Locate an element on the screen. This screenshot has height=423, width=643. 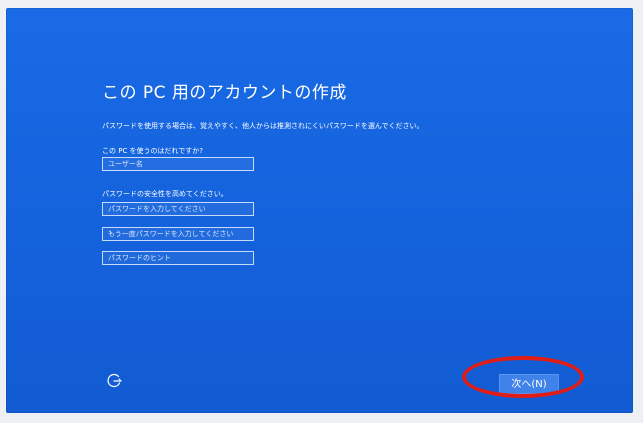
username-input: ユーザー名 is located at coordinates (178, 164).